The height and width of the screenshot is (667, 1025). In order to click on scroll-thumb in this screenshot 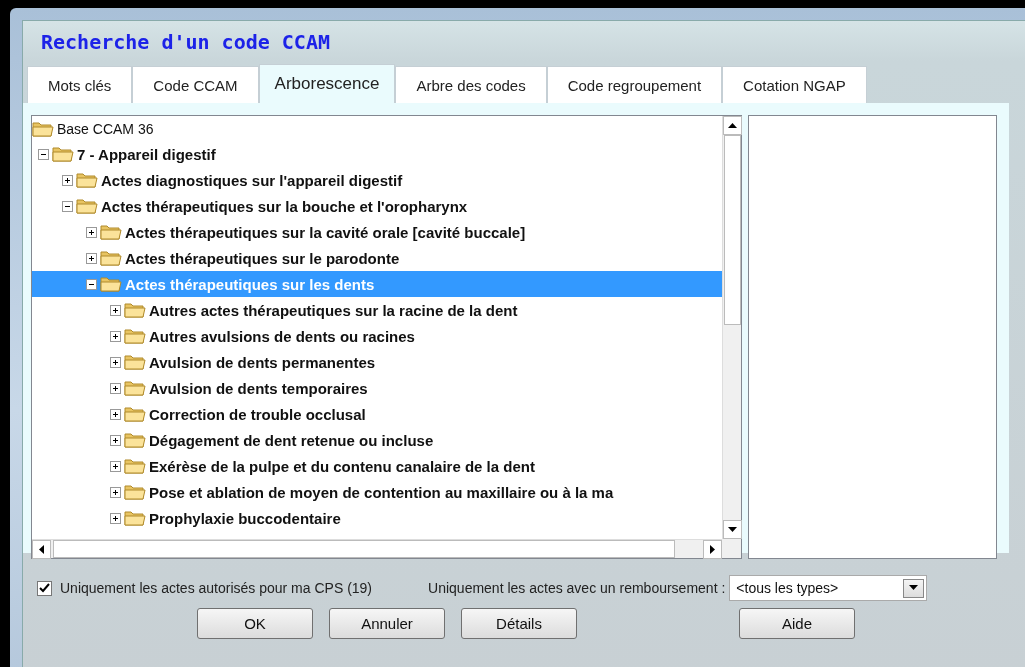, I will do `click(732, 230)`.